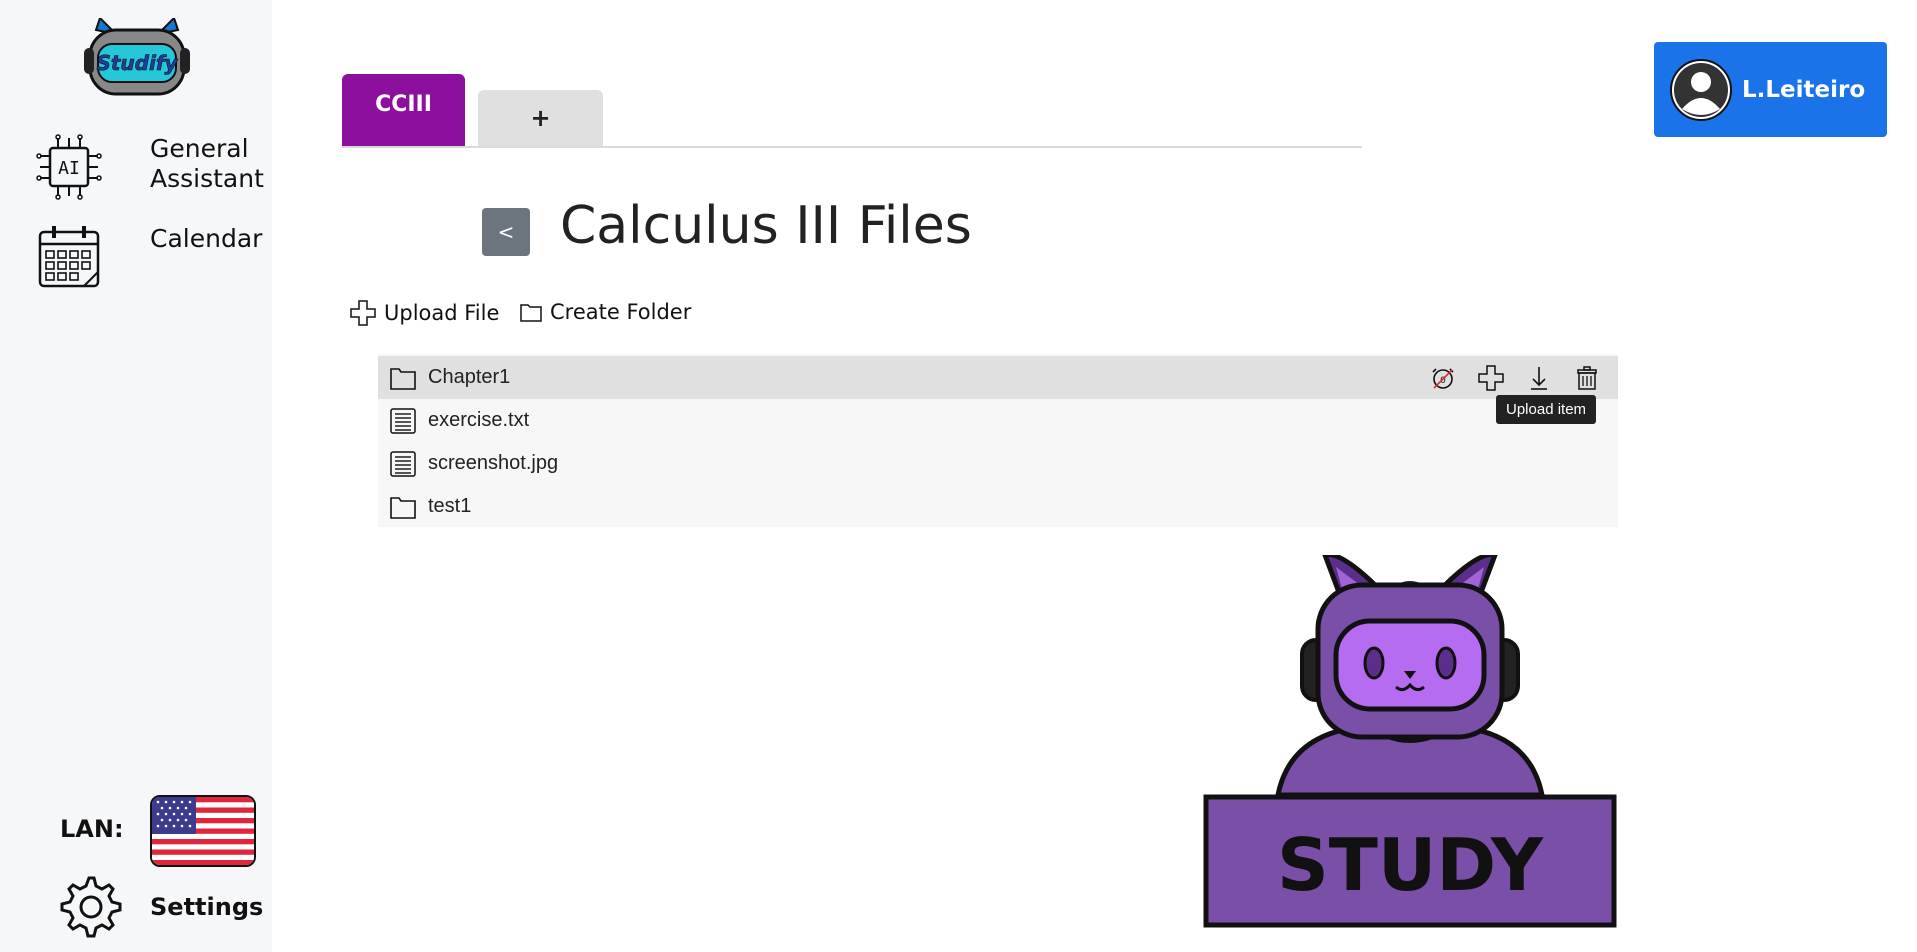 This screenshot has width=1917, height=952. I want to click on ai-chip-icon: AI, so click(69, 167).